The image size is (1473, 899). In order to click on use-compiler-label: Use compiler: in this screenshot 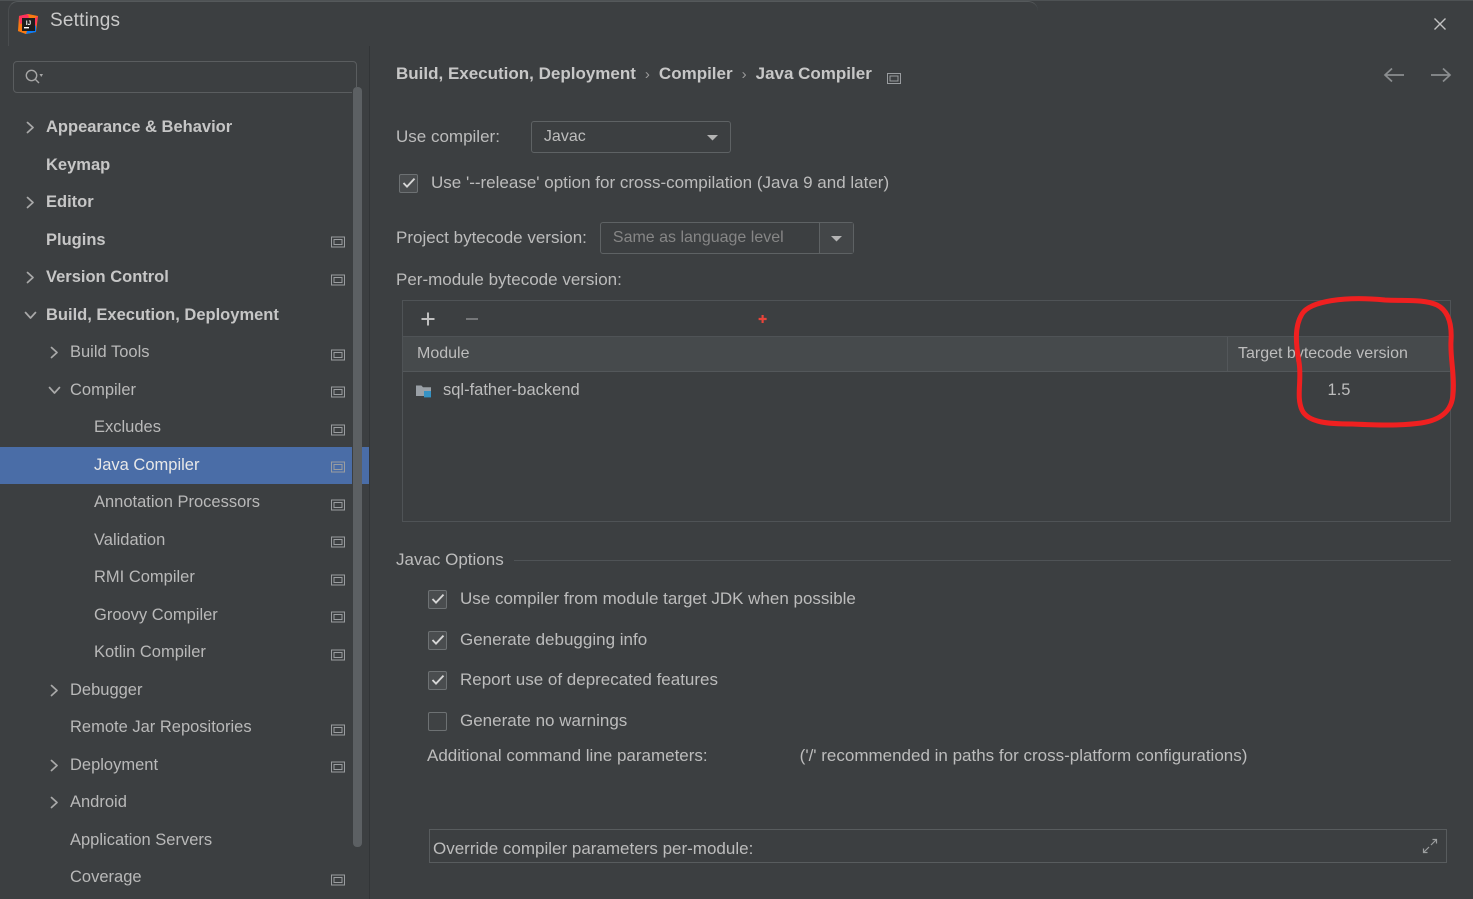, I will do `click(448, 136)`.